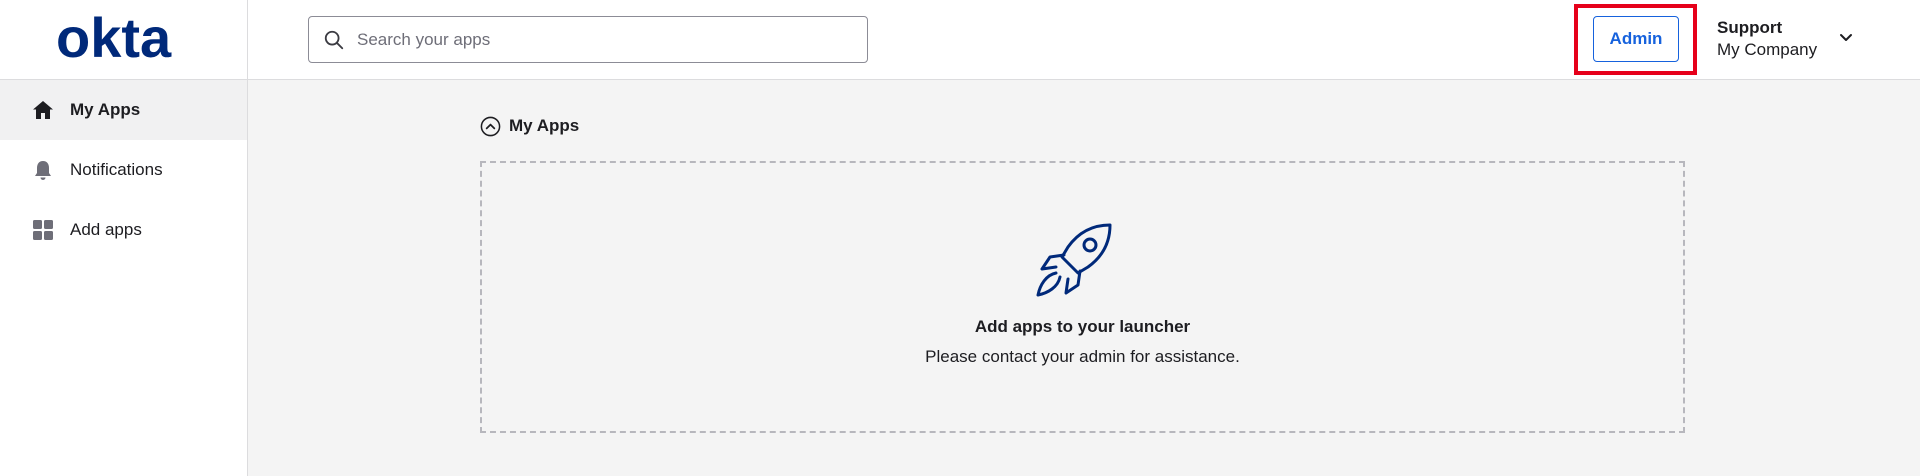  I want to click on grid-icon, so click(43, 230).